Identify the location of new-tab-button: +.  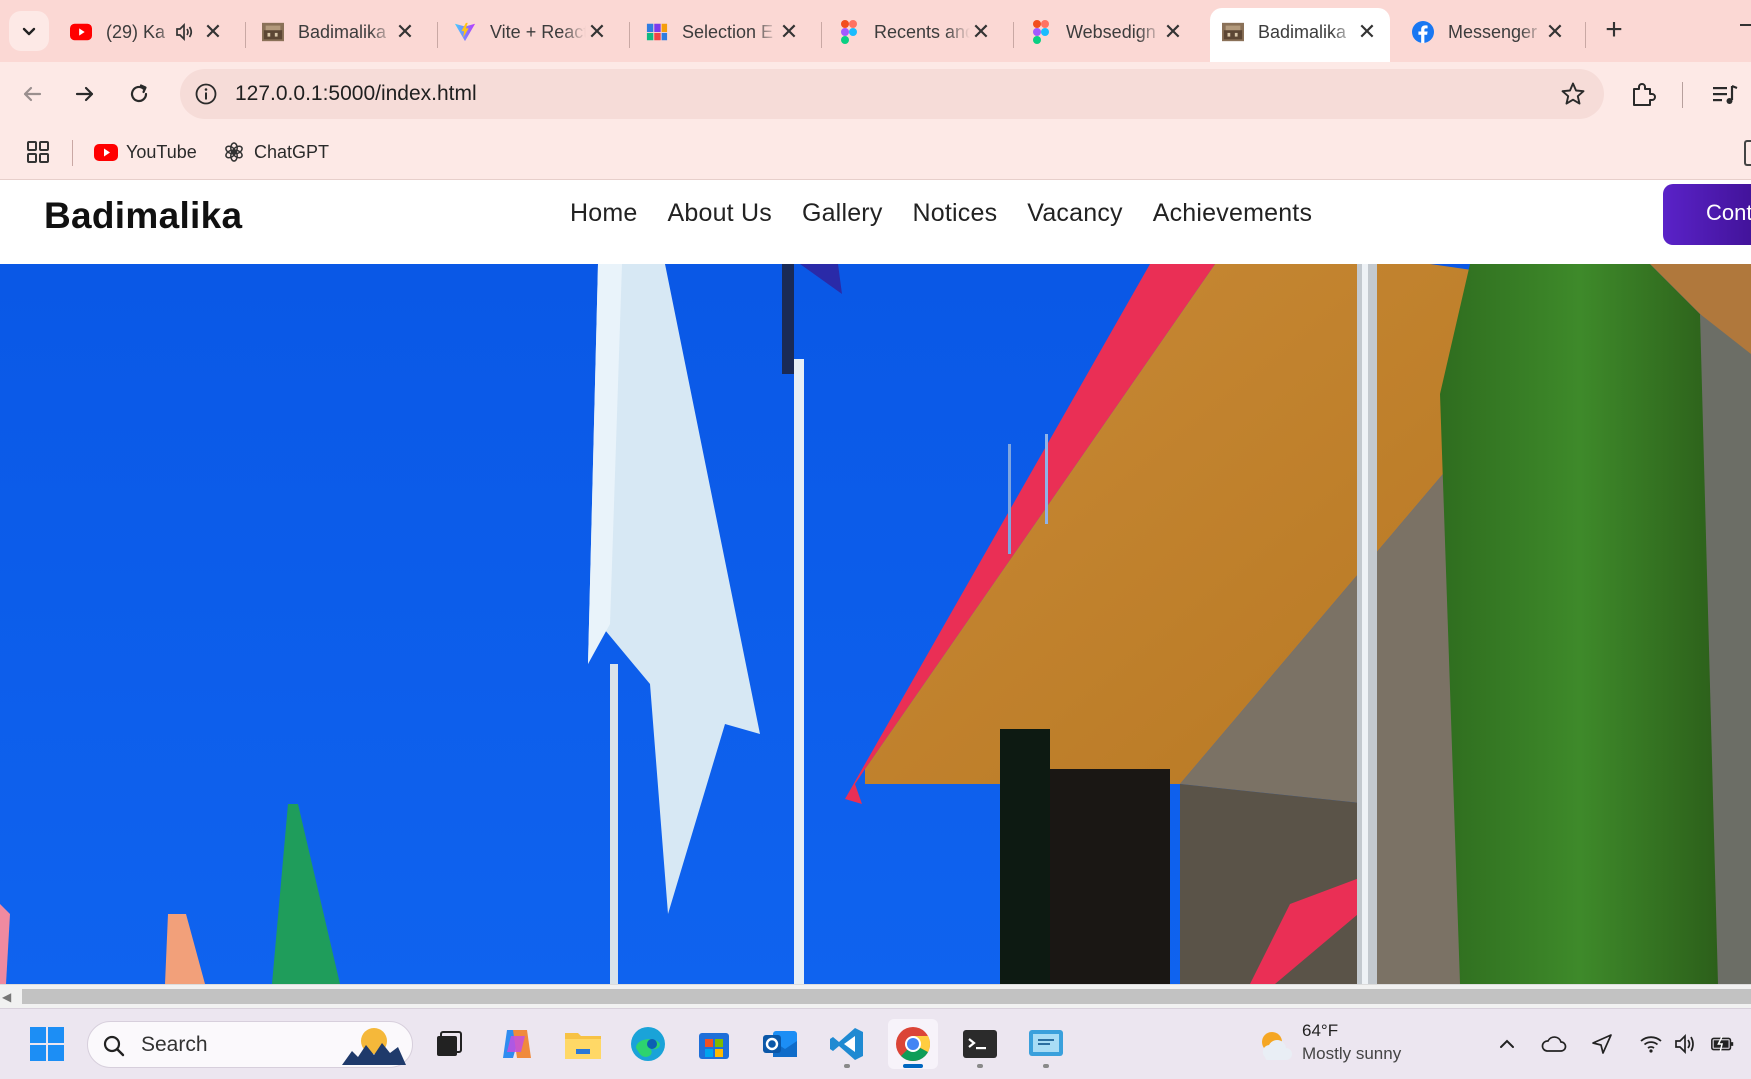
(1614, 30).